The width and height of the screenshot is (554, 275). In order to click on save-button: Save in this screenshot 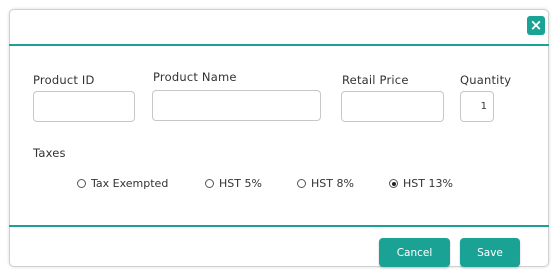, I will do `click(490, 252)`.